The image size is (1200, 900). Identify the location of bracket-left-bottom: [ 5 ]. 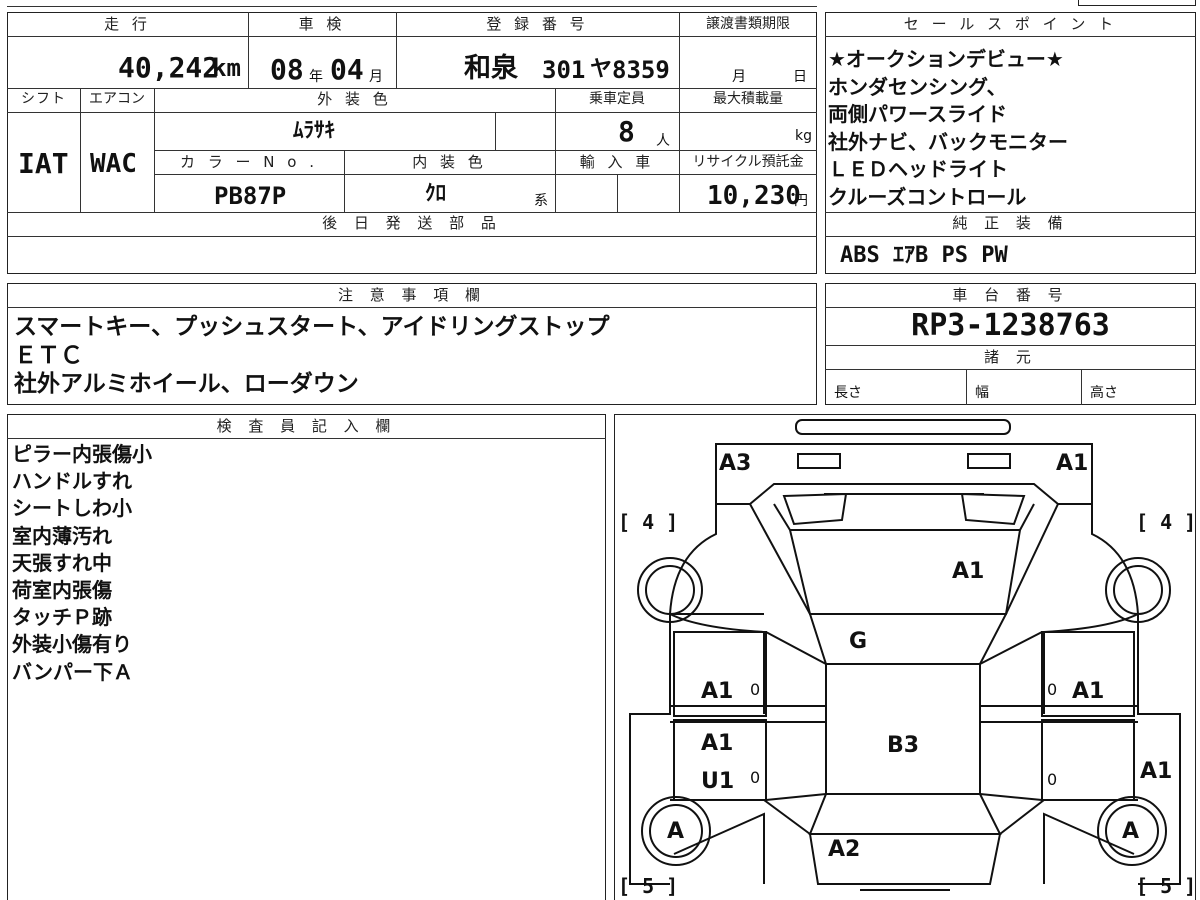
(648, 886).